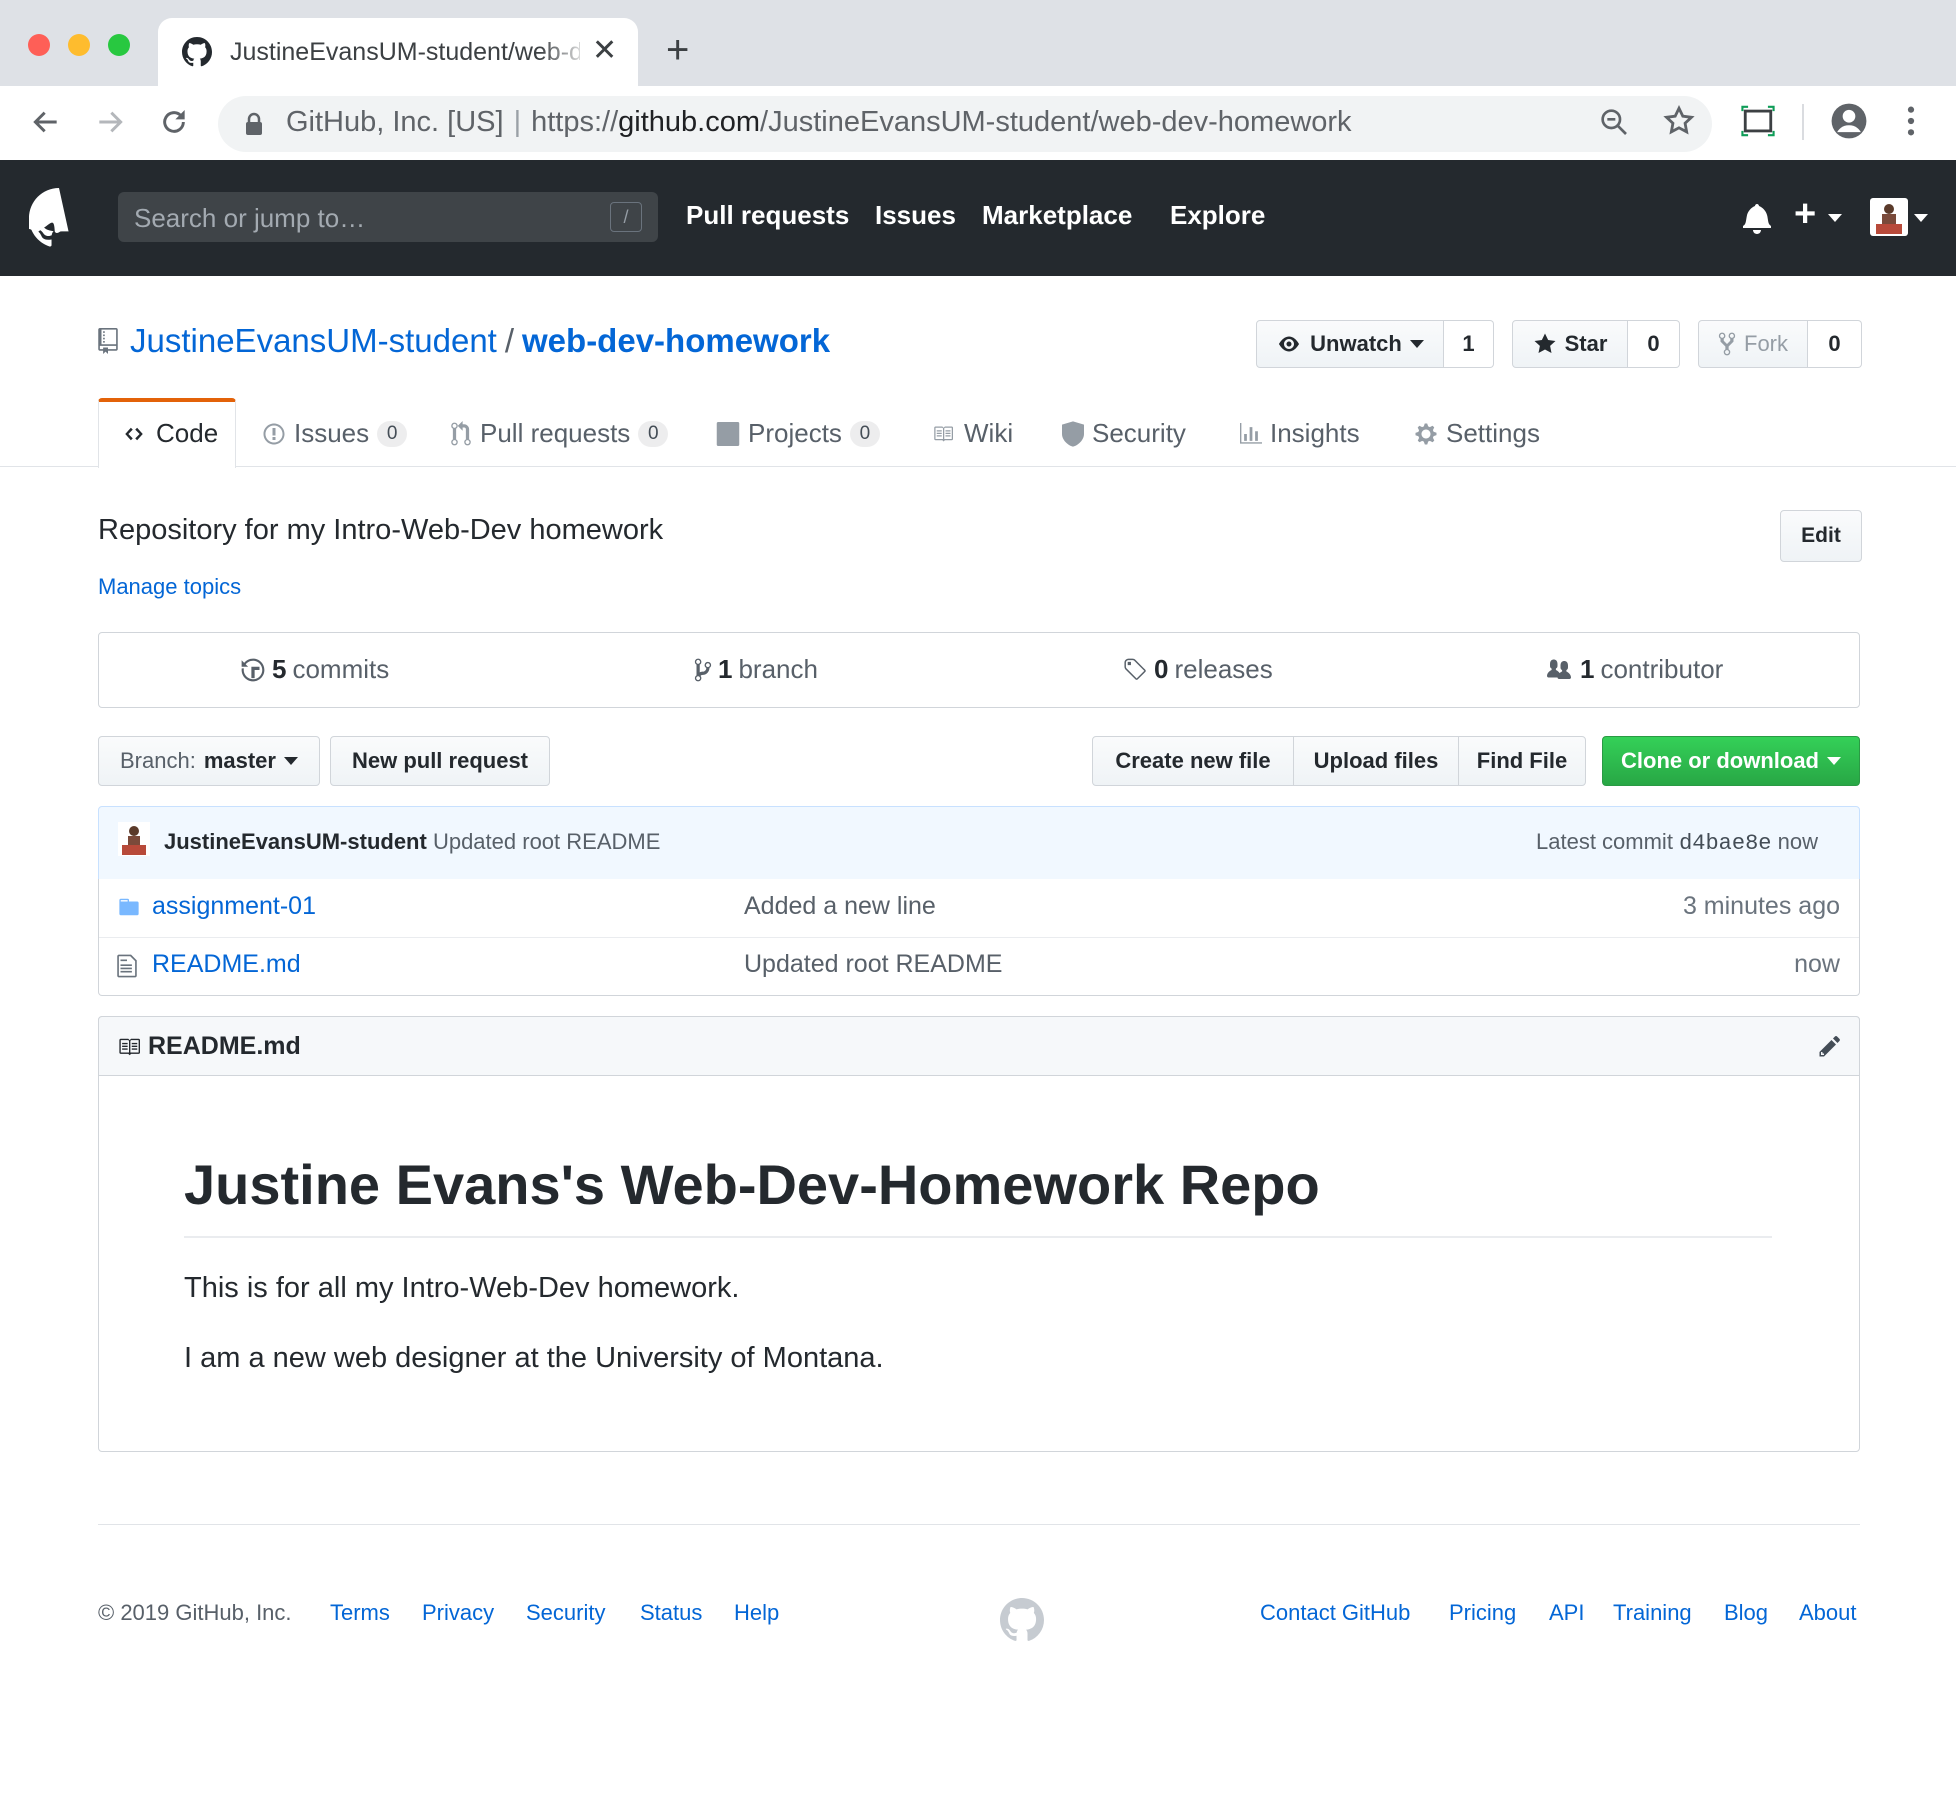  Describe the element at coordinates (1830, 1046) in the screenshot. I see `pencil-edit-icon` at that location.